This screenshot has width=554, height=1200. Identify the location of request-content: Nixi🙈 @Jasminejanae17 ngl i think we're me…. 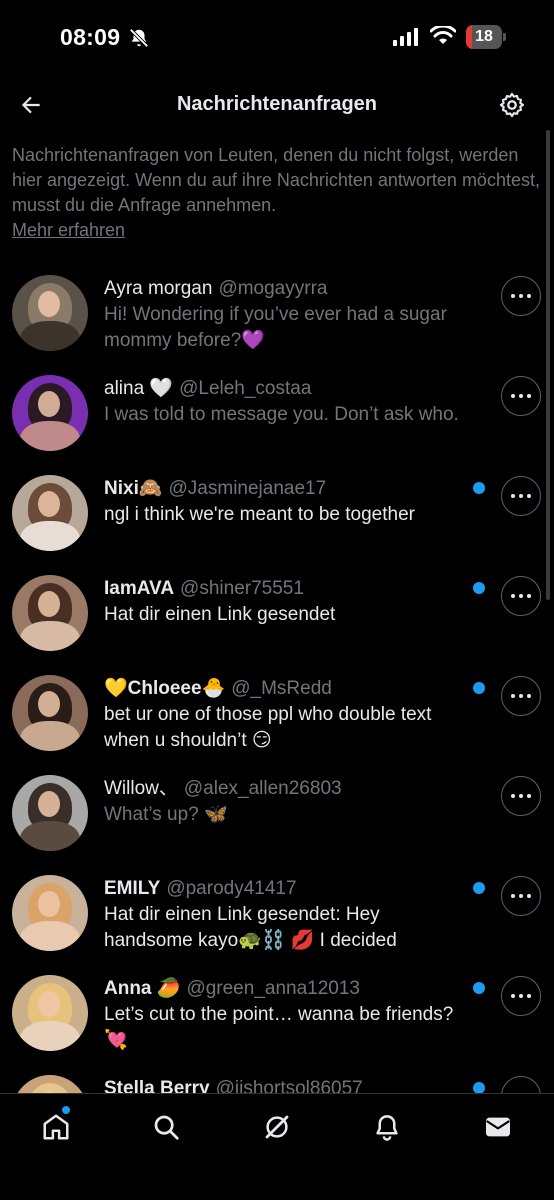
(285, 502).